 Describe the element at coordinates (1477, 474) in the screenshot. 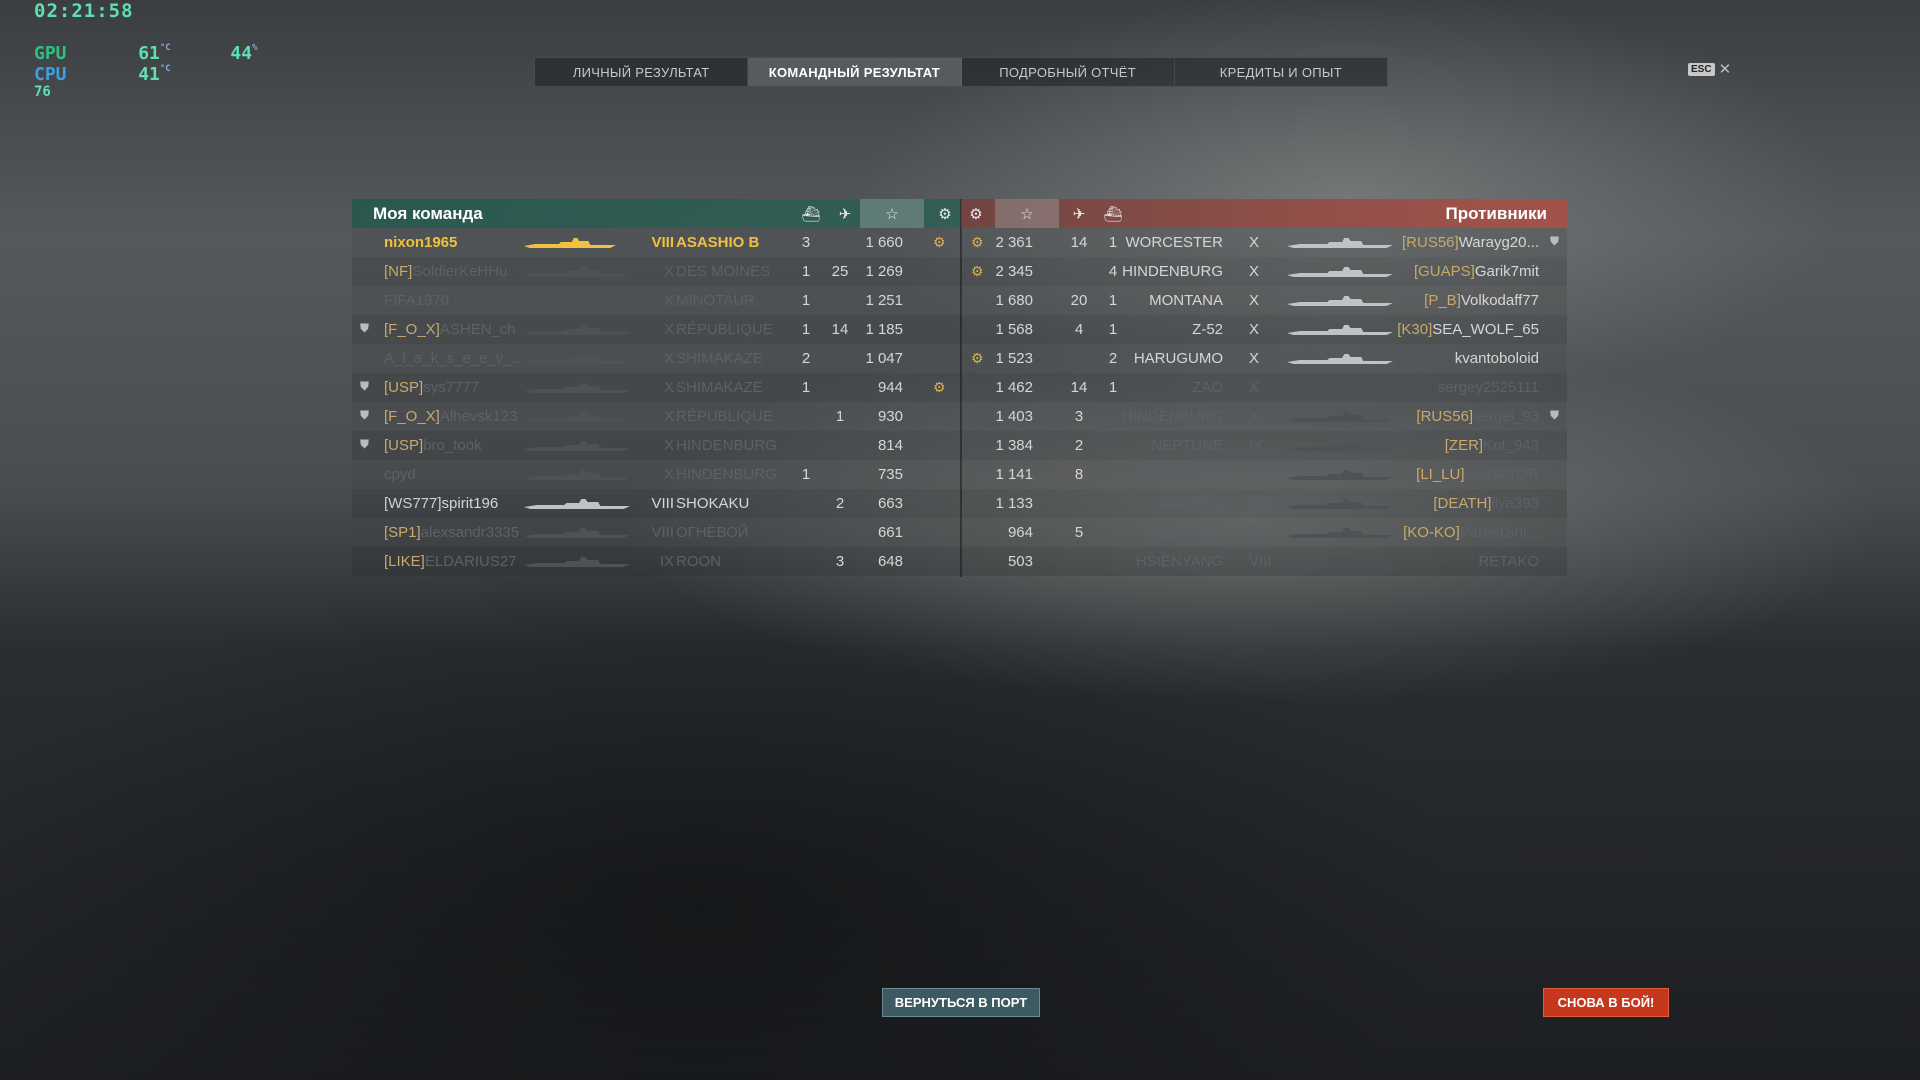

I see `player-name-cell: [LI_LU]ALIGATOR` at that location.